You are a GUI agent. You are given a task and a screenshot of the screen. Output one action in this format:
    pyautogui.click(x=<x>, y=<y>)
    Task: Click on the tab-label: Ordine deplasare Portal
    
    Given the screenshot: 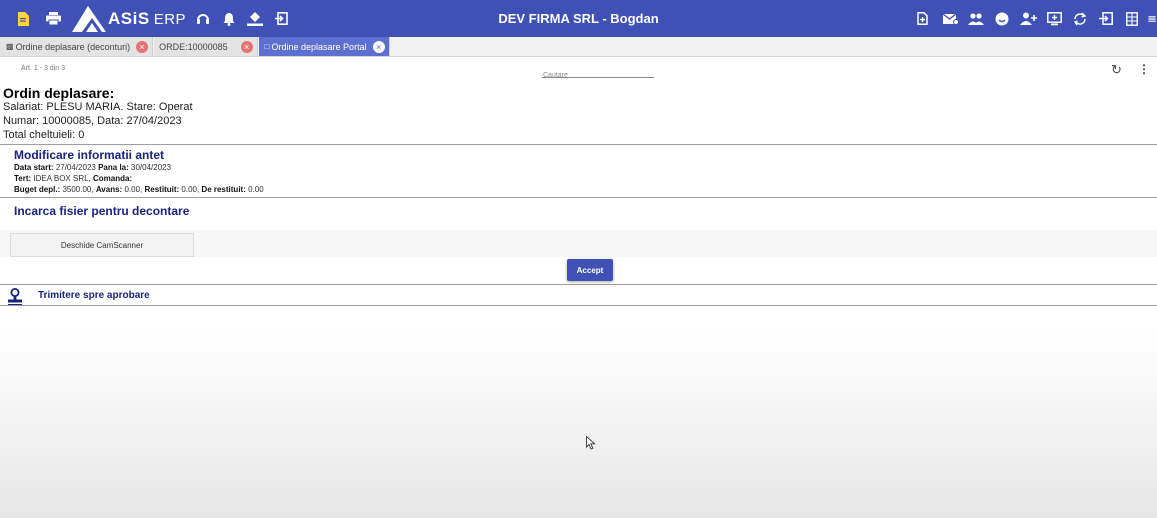 What is the action you would take?
    pyautogui.click(x=319, y=46)
    